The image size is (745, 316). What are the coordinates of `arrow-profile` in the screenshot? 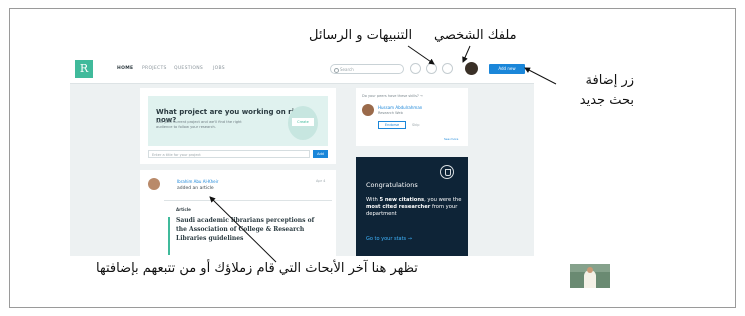 It's located at (466, 54).